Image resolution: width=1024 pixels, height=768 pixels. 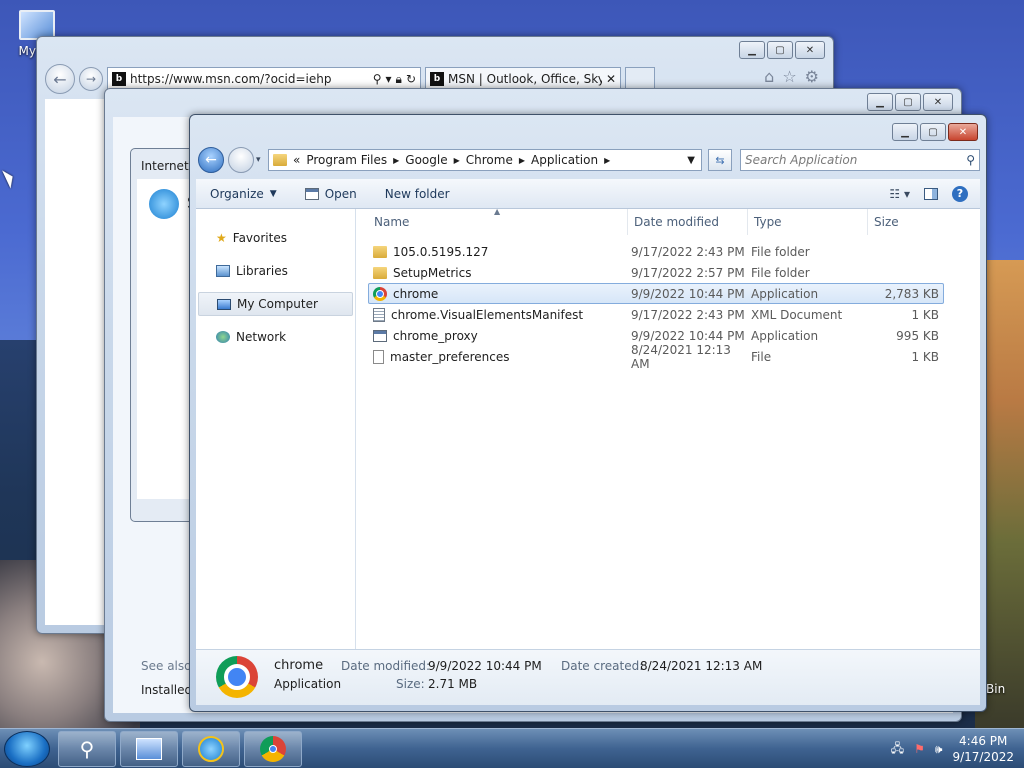 I want to click on ie-caption-buttons: ▁ ▢ ✕, so click(x=782, y=50).